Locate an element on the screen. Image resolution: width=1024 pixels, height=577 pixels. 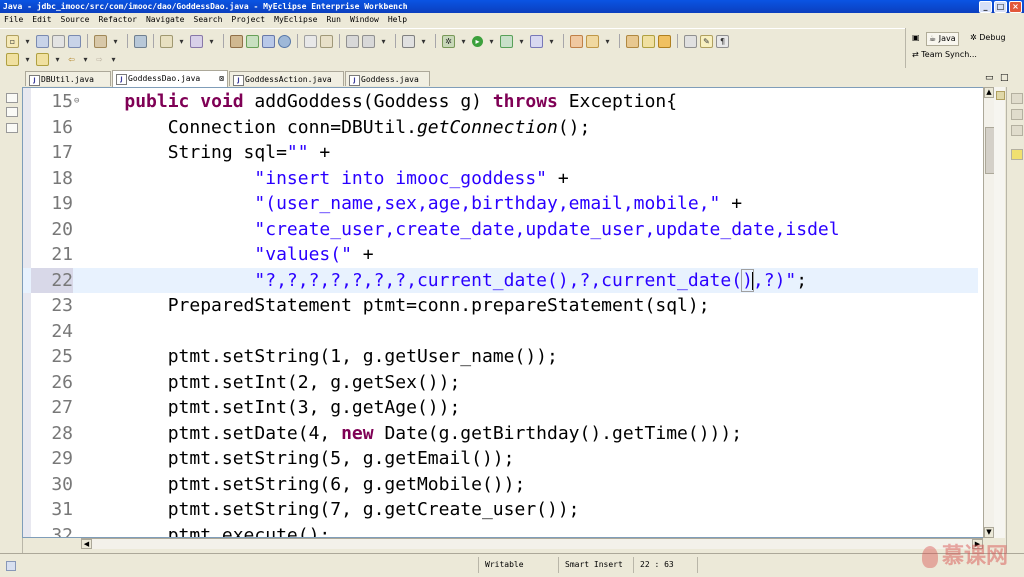
package-explorer-icon is located at coordinates (12, 112).